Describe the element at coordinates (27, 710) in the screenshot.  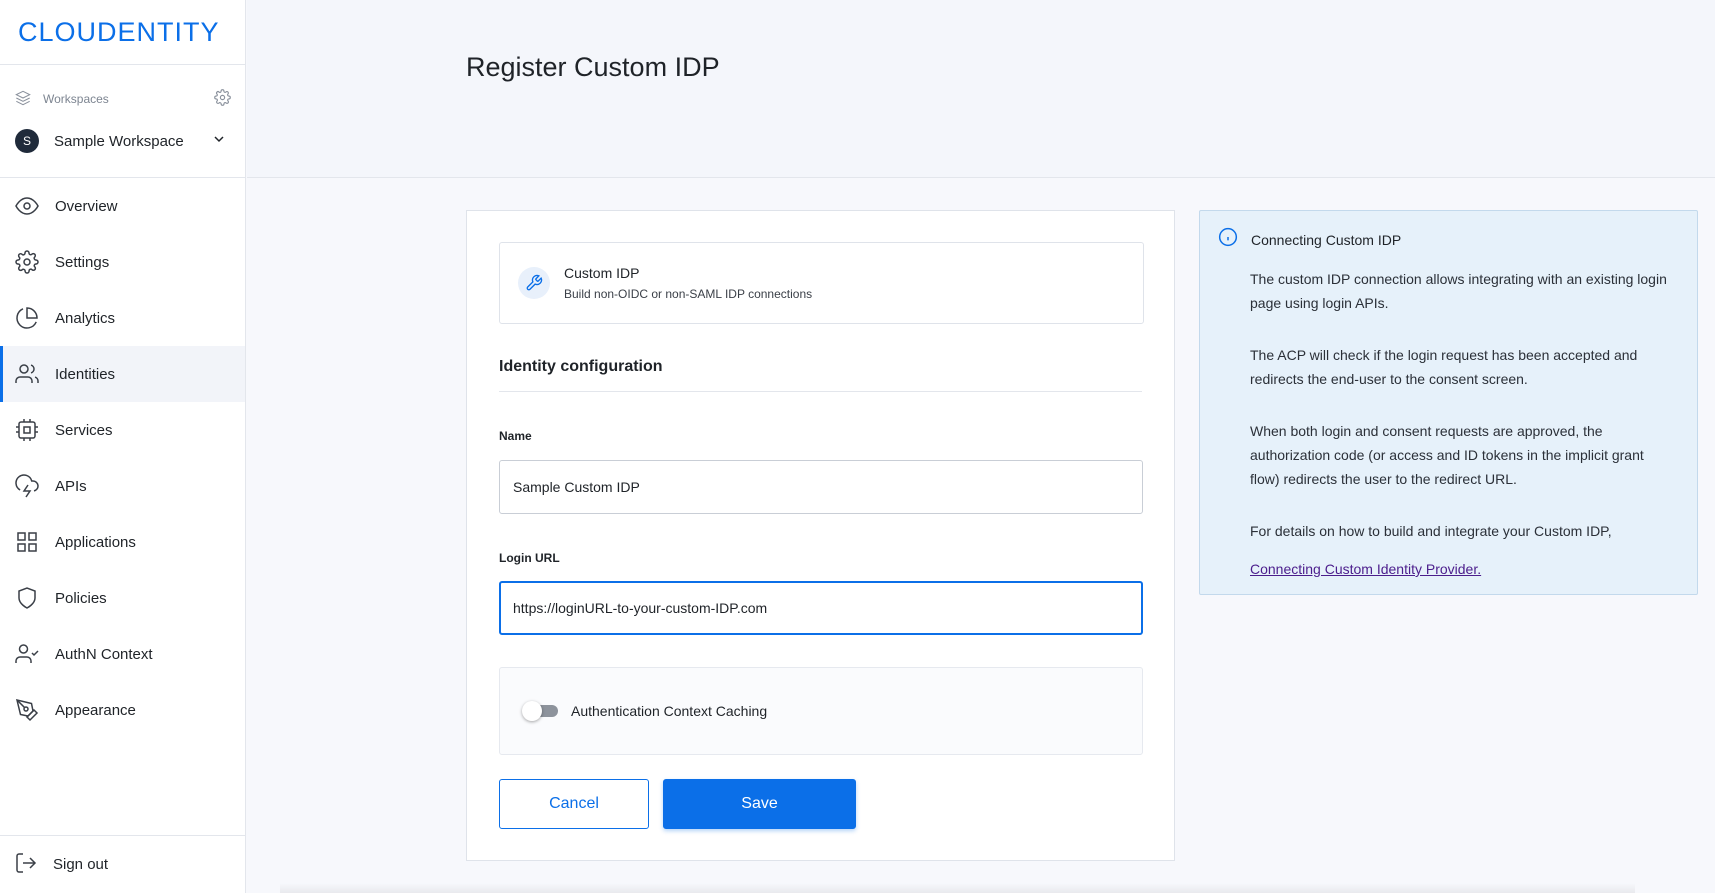
I see `pen-tool-icon` at that location.